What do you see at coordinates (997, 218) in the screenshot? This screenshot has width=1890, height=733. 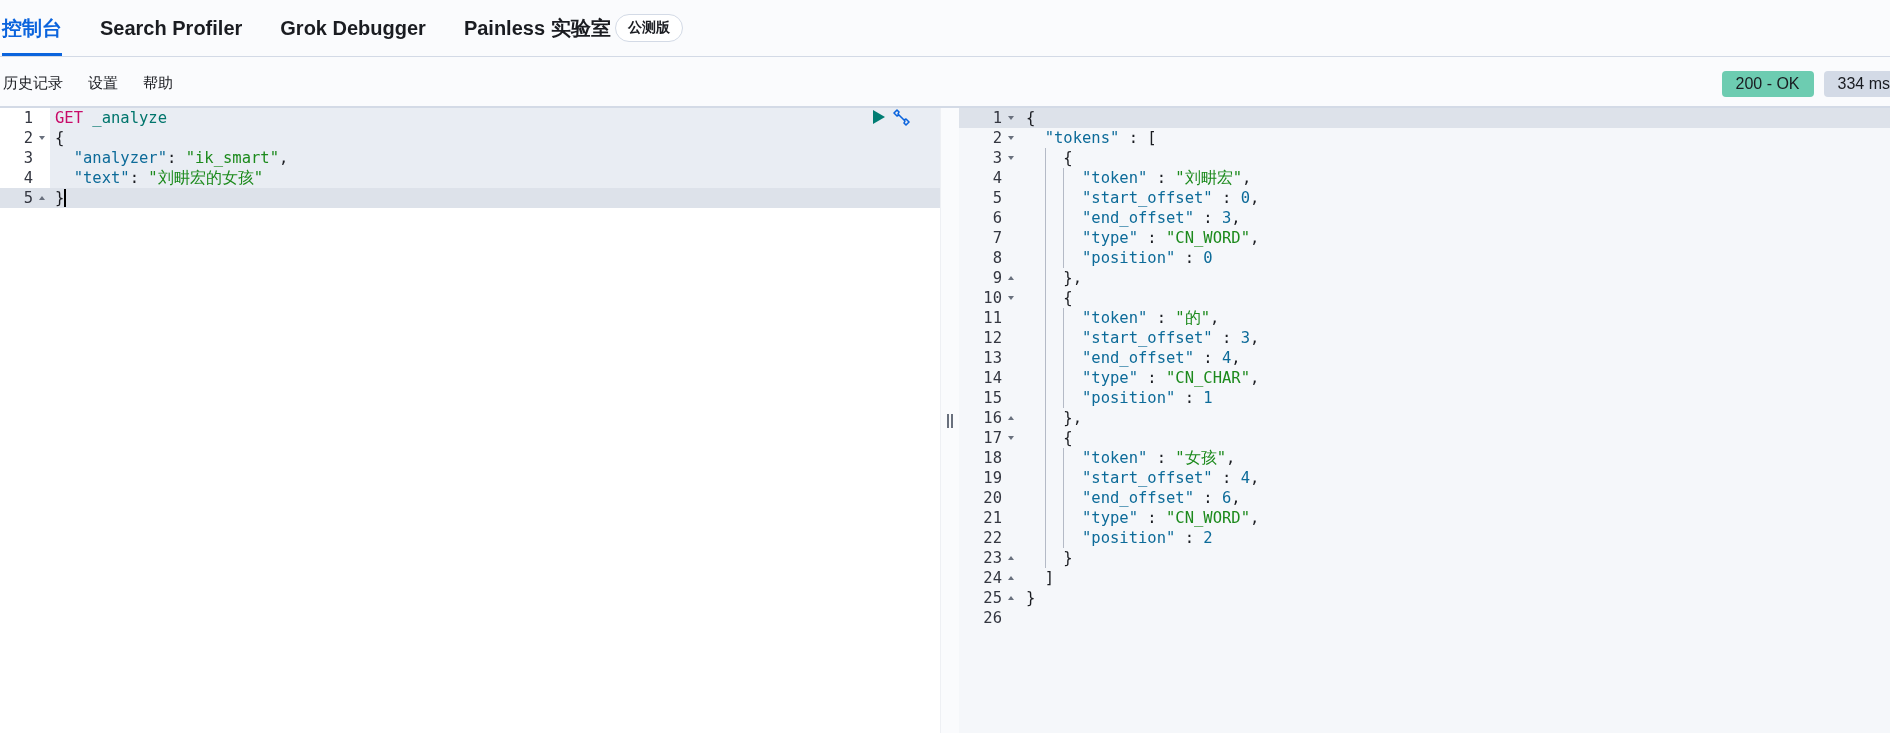 I see `line-number: 6` at bounding box center [997, 218].